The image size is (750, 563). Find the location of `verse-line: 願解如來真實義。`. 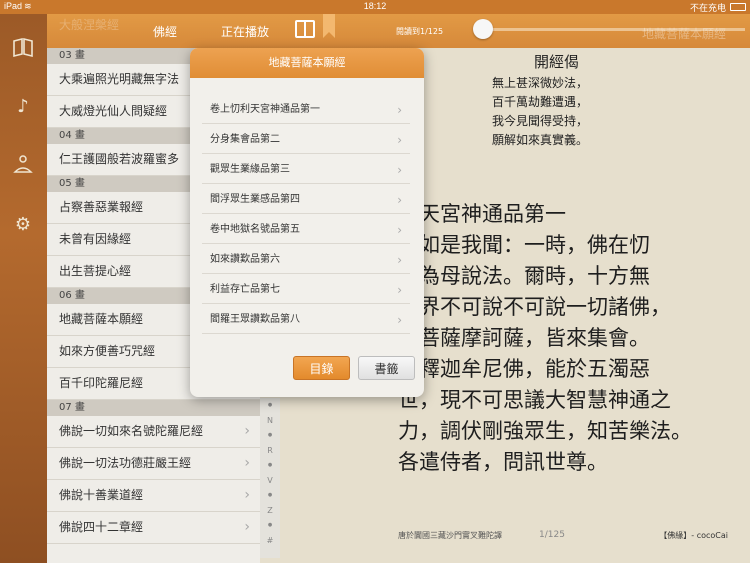

verse-line: 願解如來真實義。 is located at coordinates (540, 140).